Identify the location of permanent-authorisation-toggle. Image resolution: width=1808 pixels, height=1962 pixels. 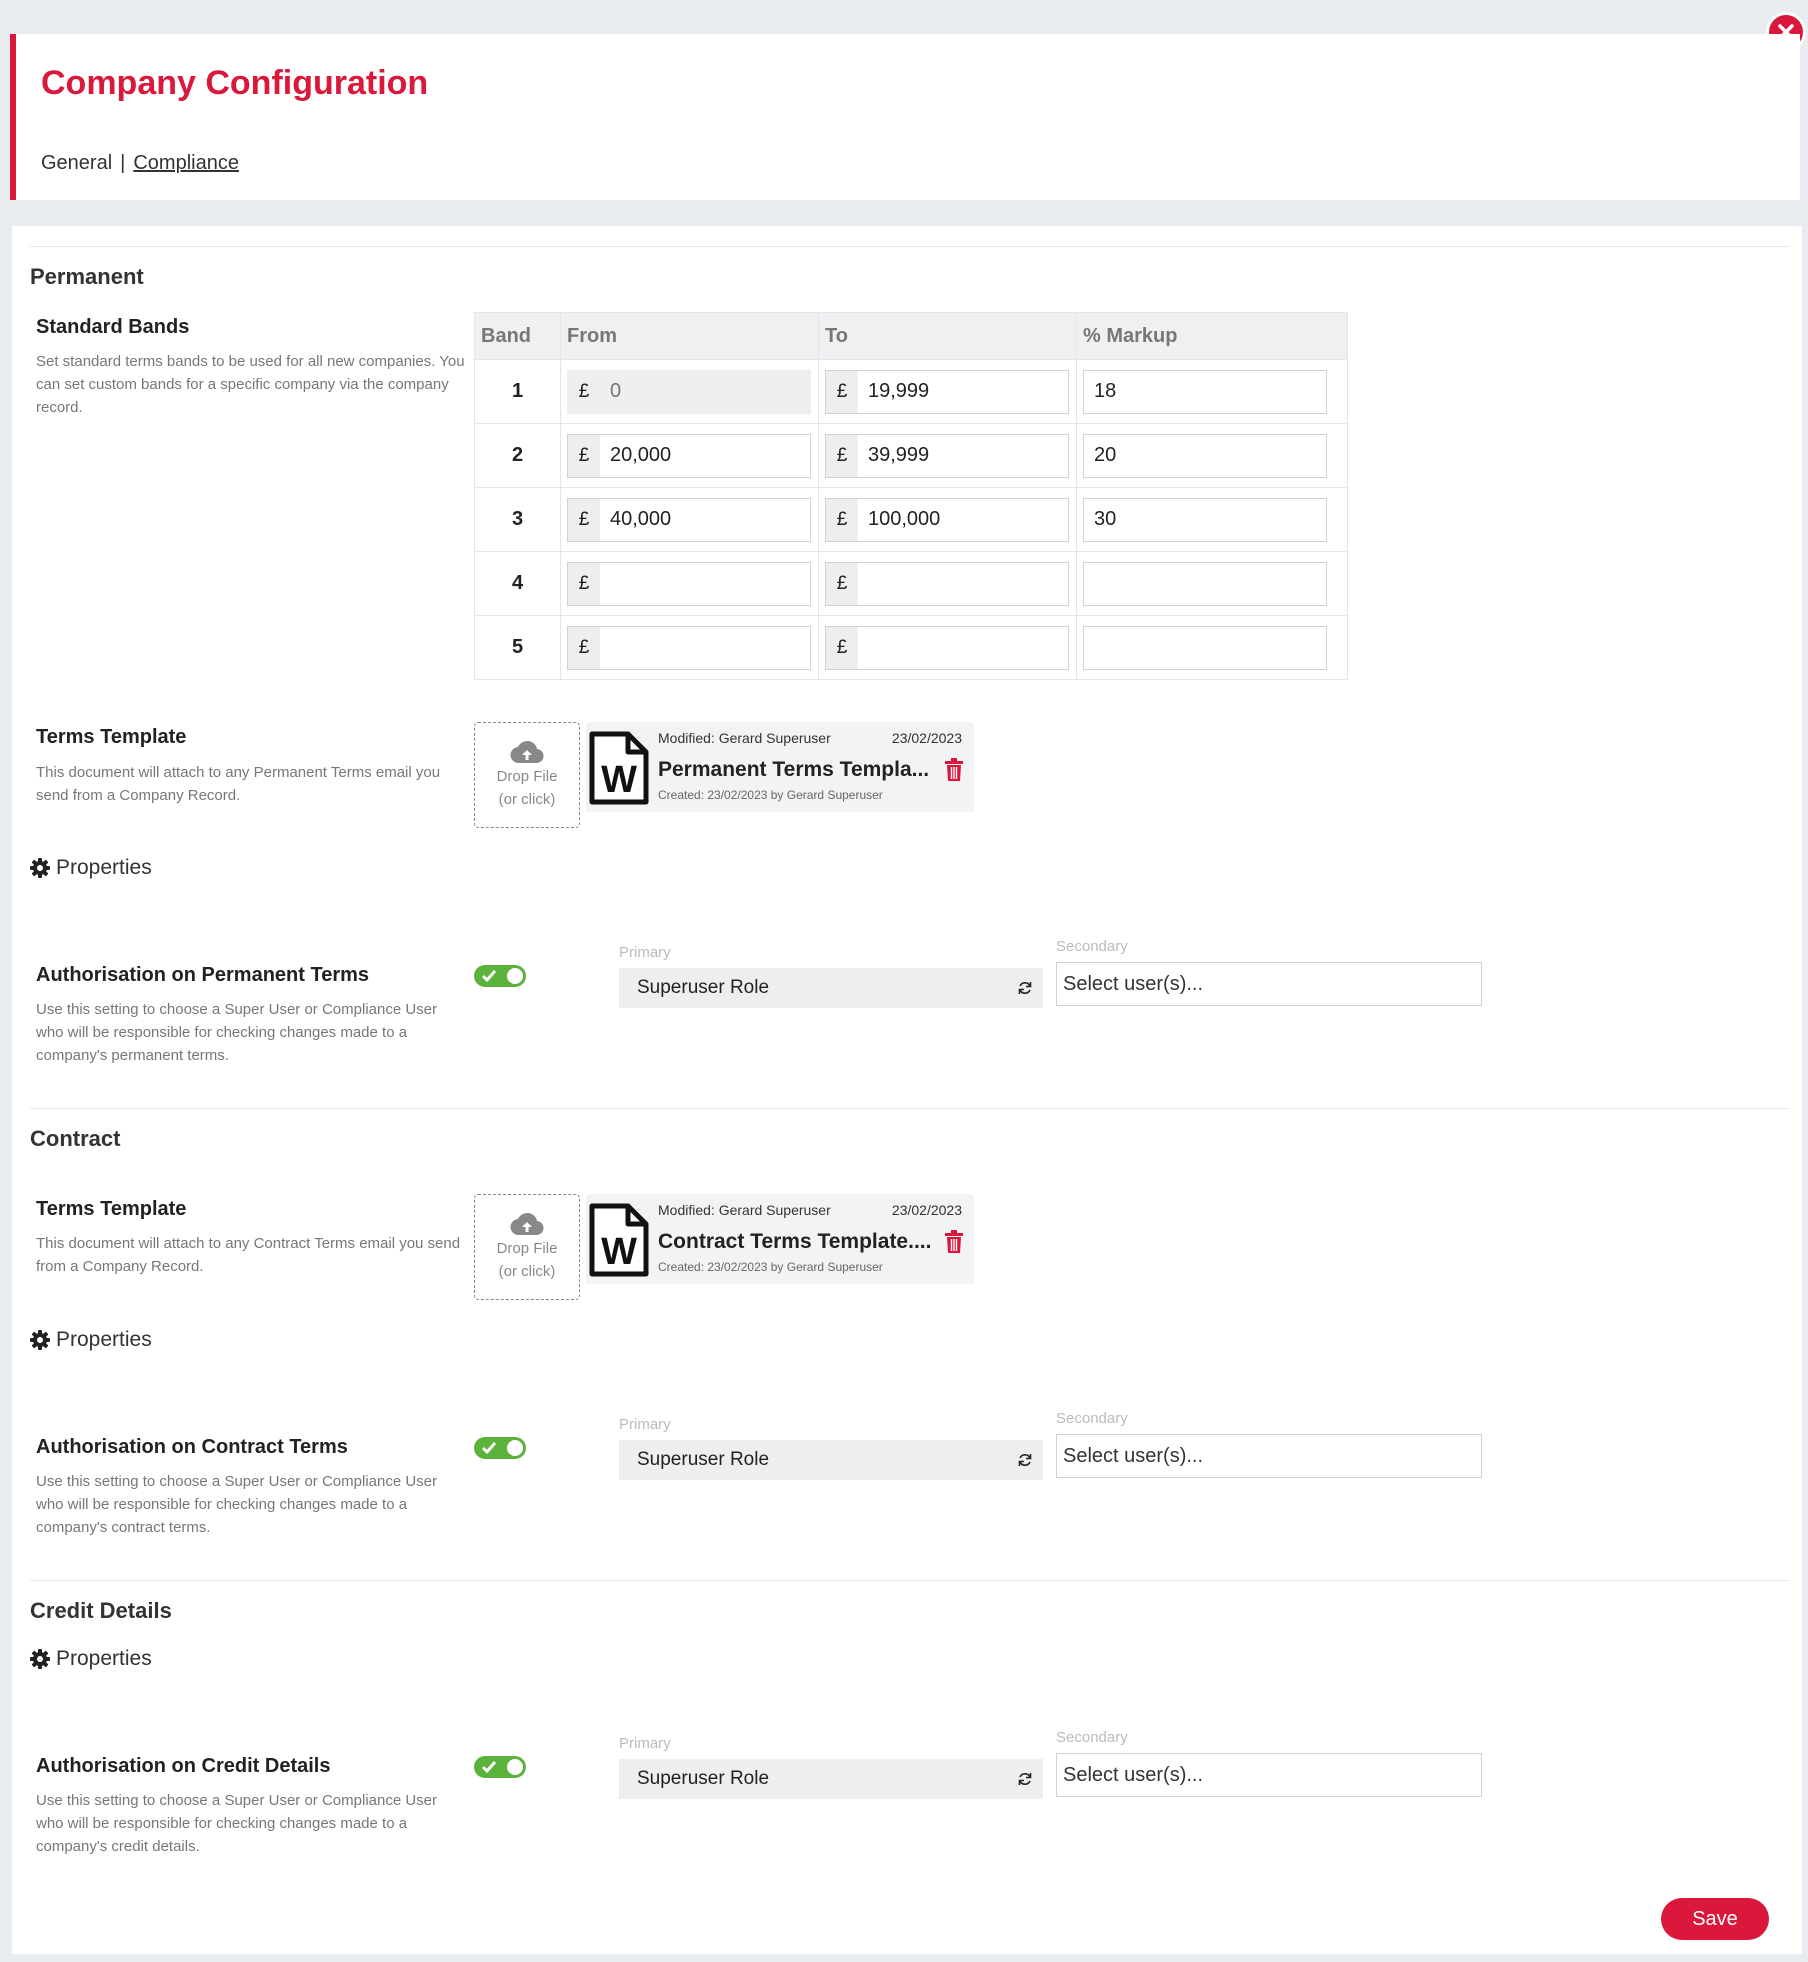
(500, 976).